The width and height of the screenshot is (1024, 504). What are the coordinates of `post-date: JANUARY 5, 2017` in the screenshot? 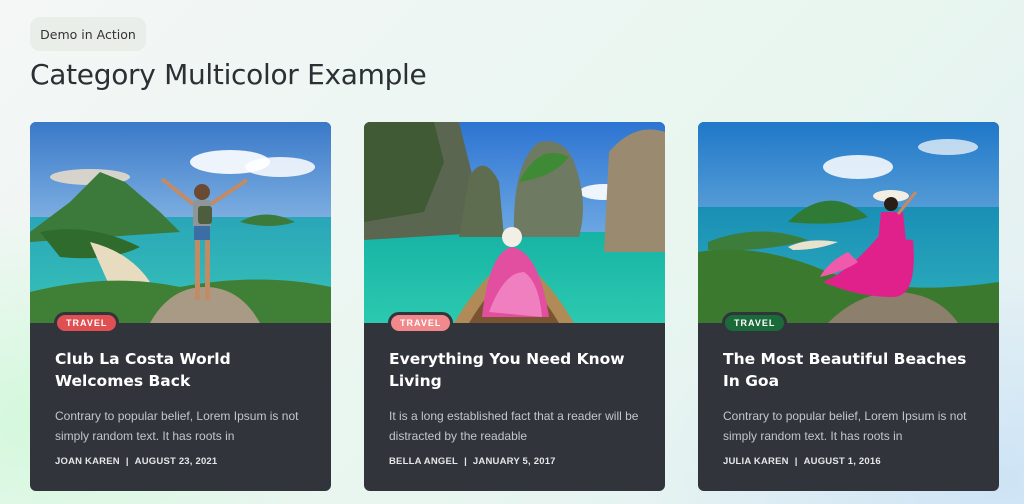 It's located at (514, 461).